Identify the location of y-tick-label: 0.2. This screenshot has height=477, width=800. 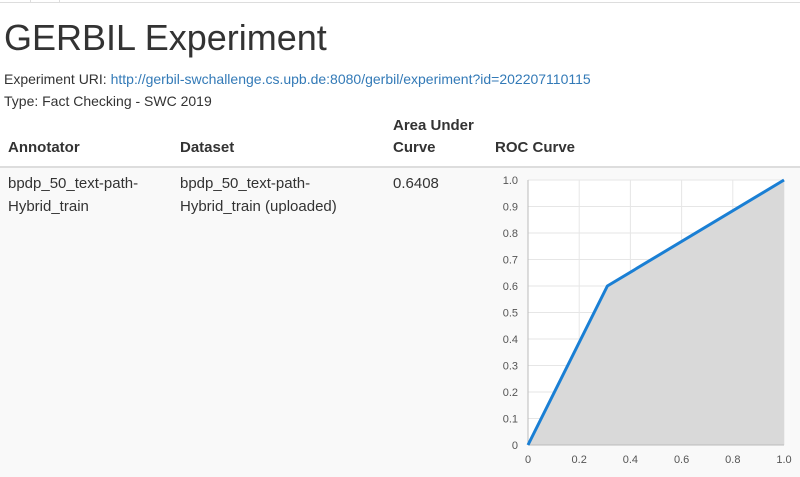
(510, 393).